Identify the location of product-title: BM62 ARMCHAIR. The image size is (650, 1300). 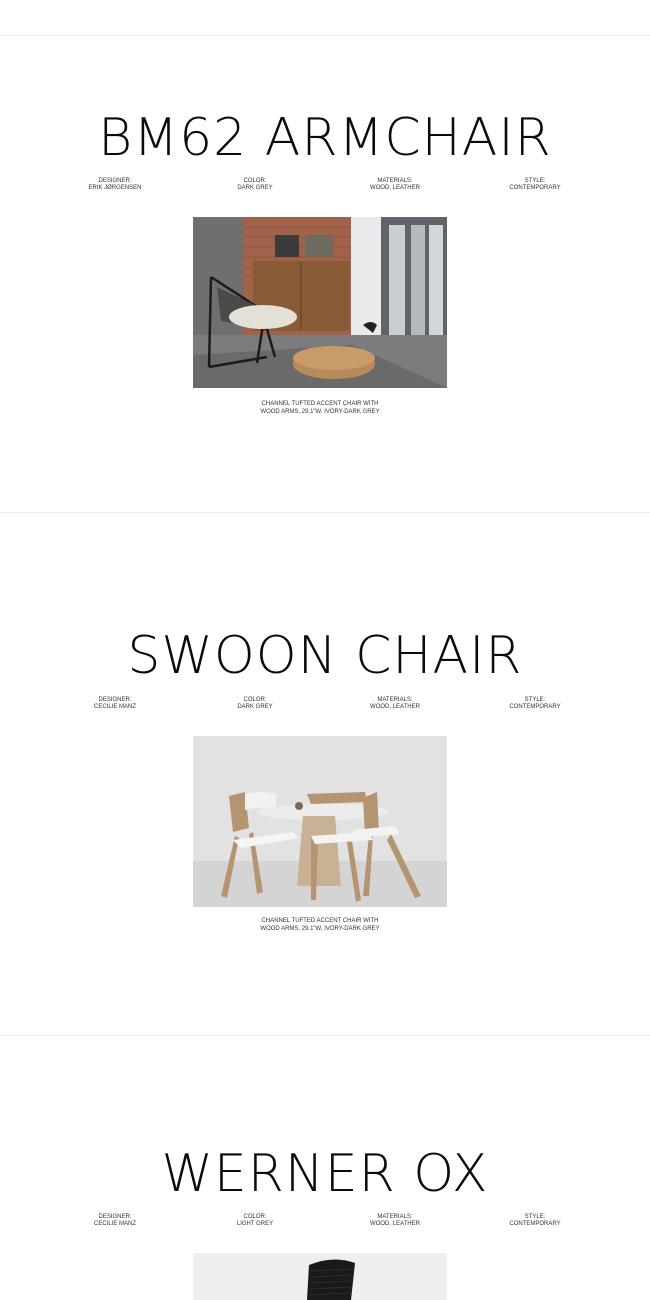
(325, 138).